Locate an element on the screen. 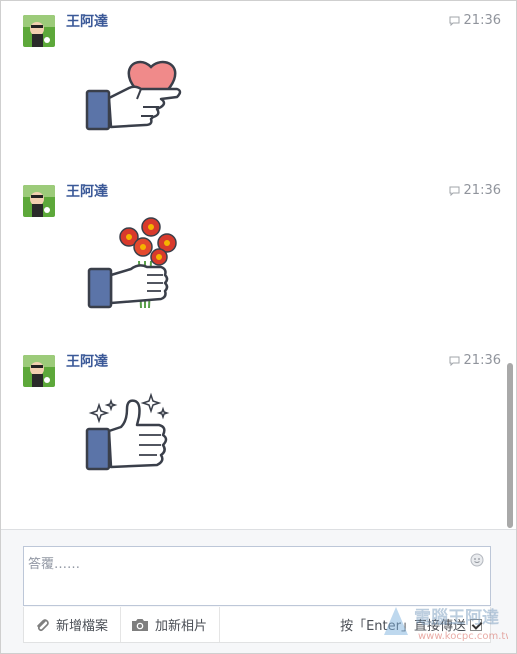 The image size is (517, 654). add-photo-button: 加新相片 is located at coordinates (171, 624).